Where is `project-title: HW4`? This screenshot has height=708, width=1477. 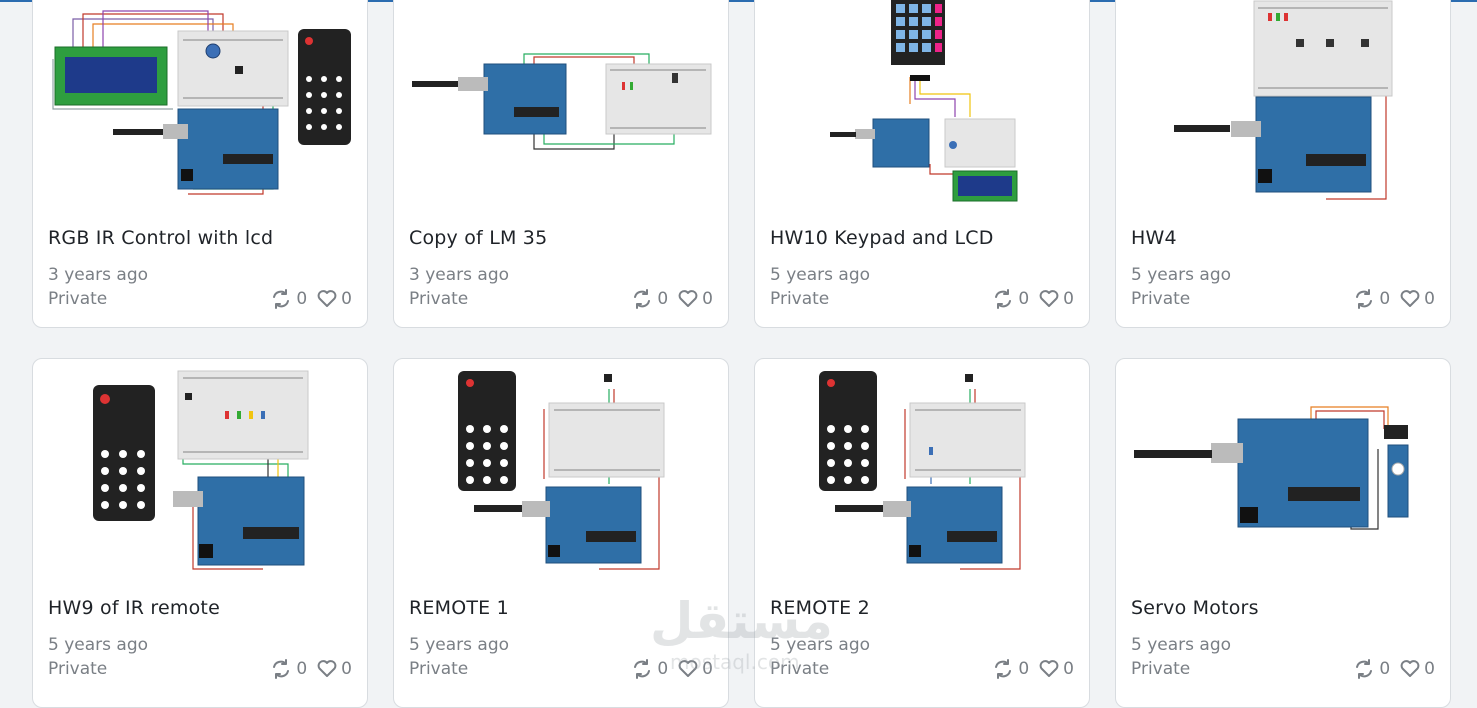 project-title: HW4 is located at coordinates (1154, 238).